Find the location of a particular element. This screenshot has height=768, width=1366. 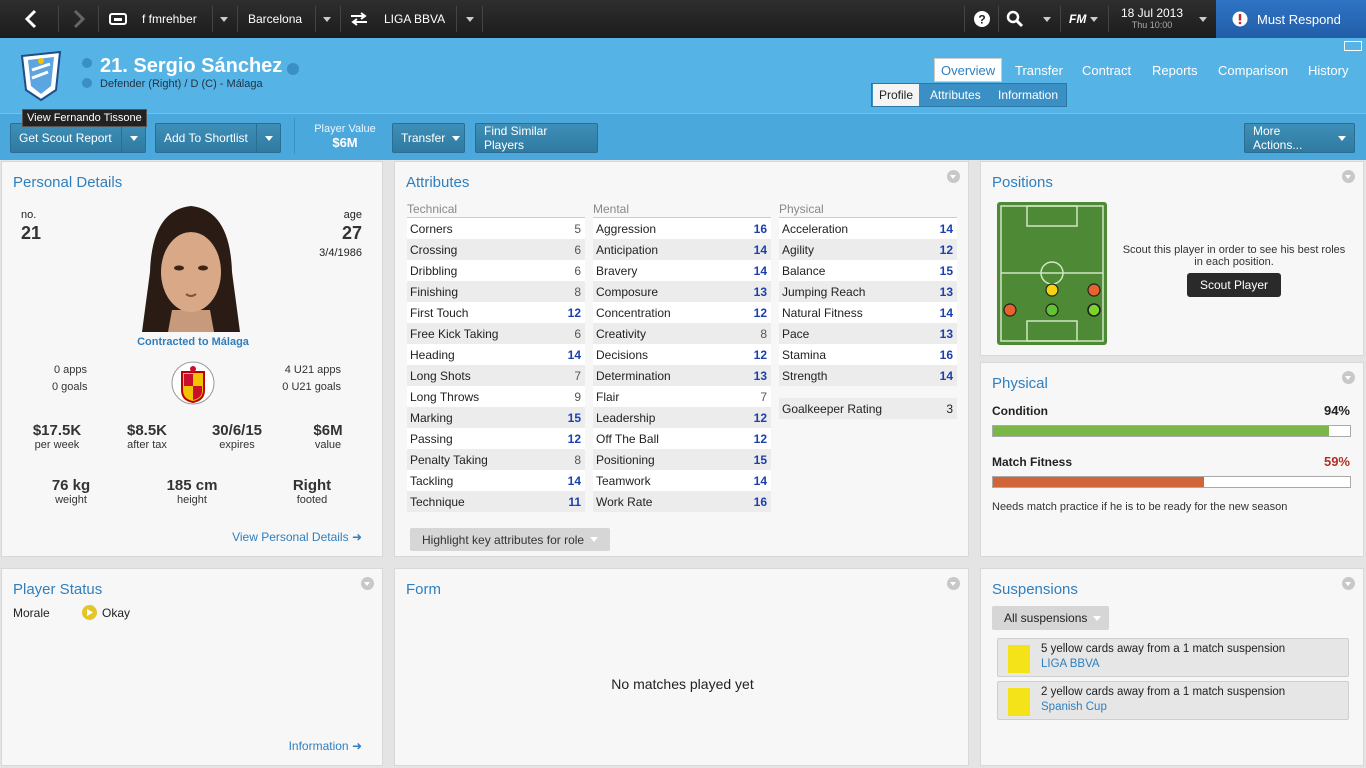

attribute-row: Concentration 12 is located at coordinates (682, 312).